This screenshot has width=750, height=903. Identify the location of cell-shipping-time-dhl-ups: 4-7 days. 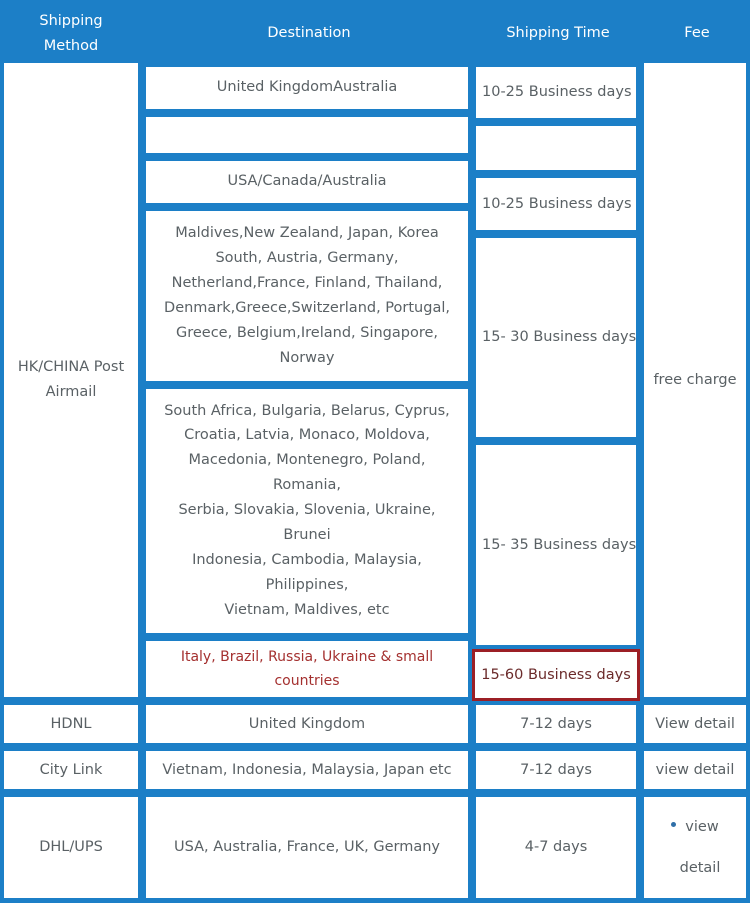
(556, 848).